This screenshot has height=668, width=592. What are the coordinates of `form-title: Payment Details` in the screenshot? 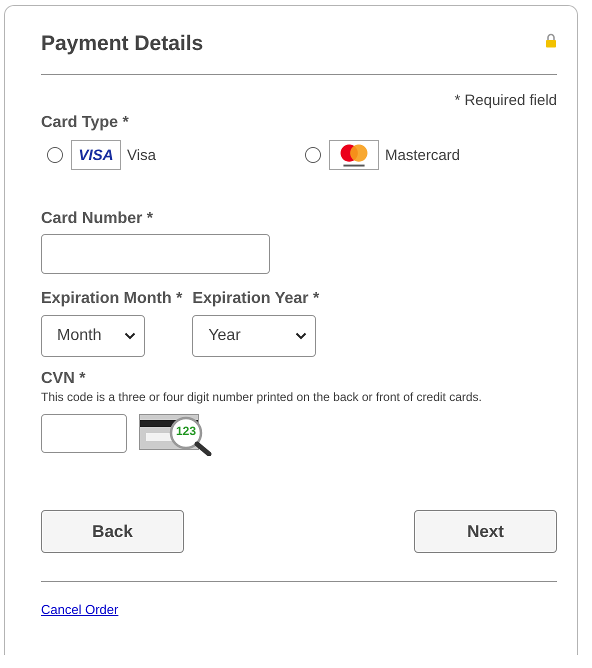 It's located at (122, 44).